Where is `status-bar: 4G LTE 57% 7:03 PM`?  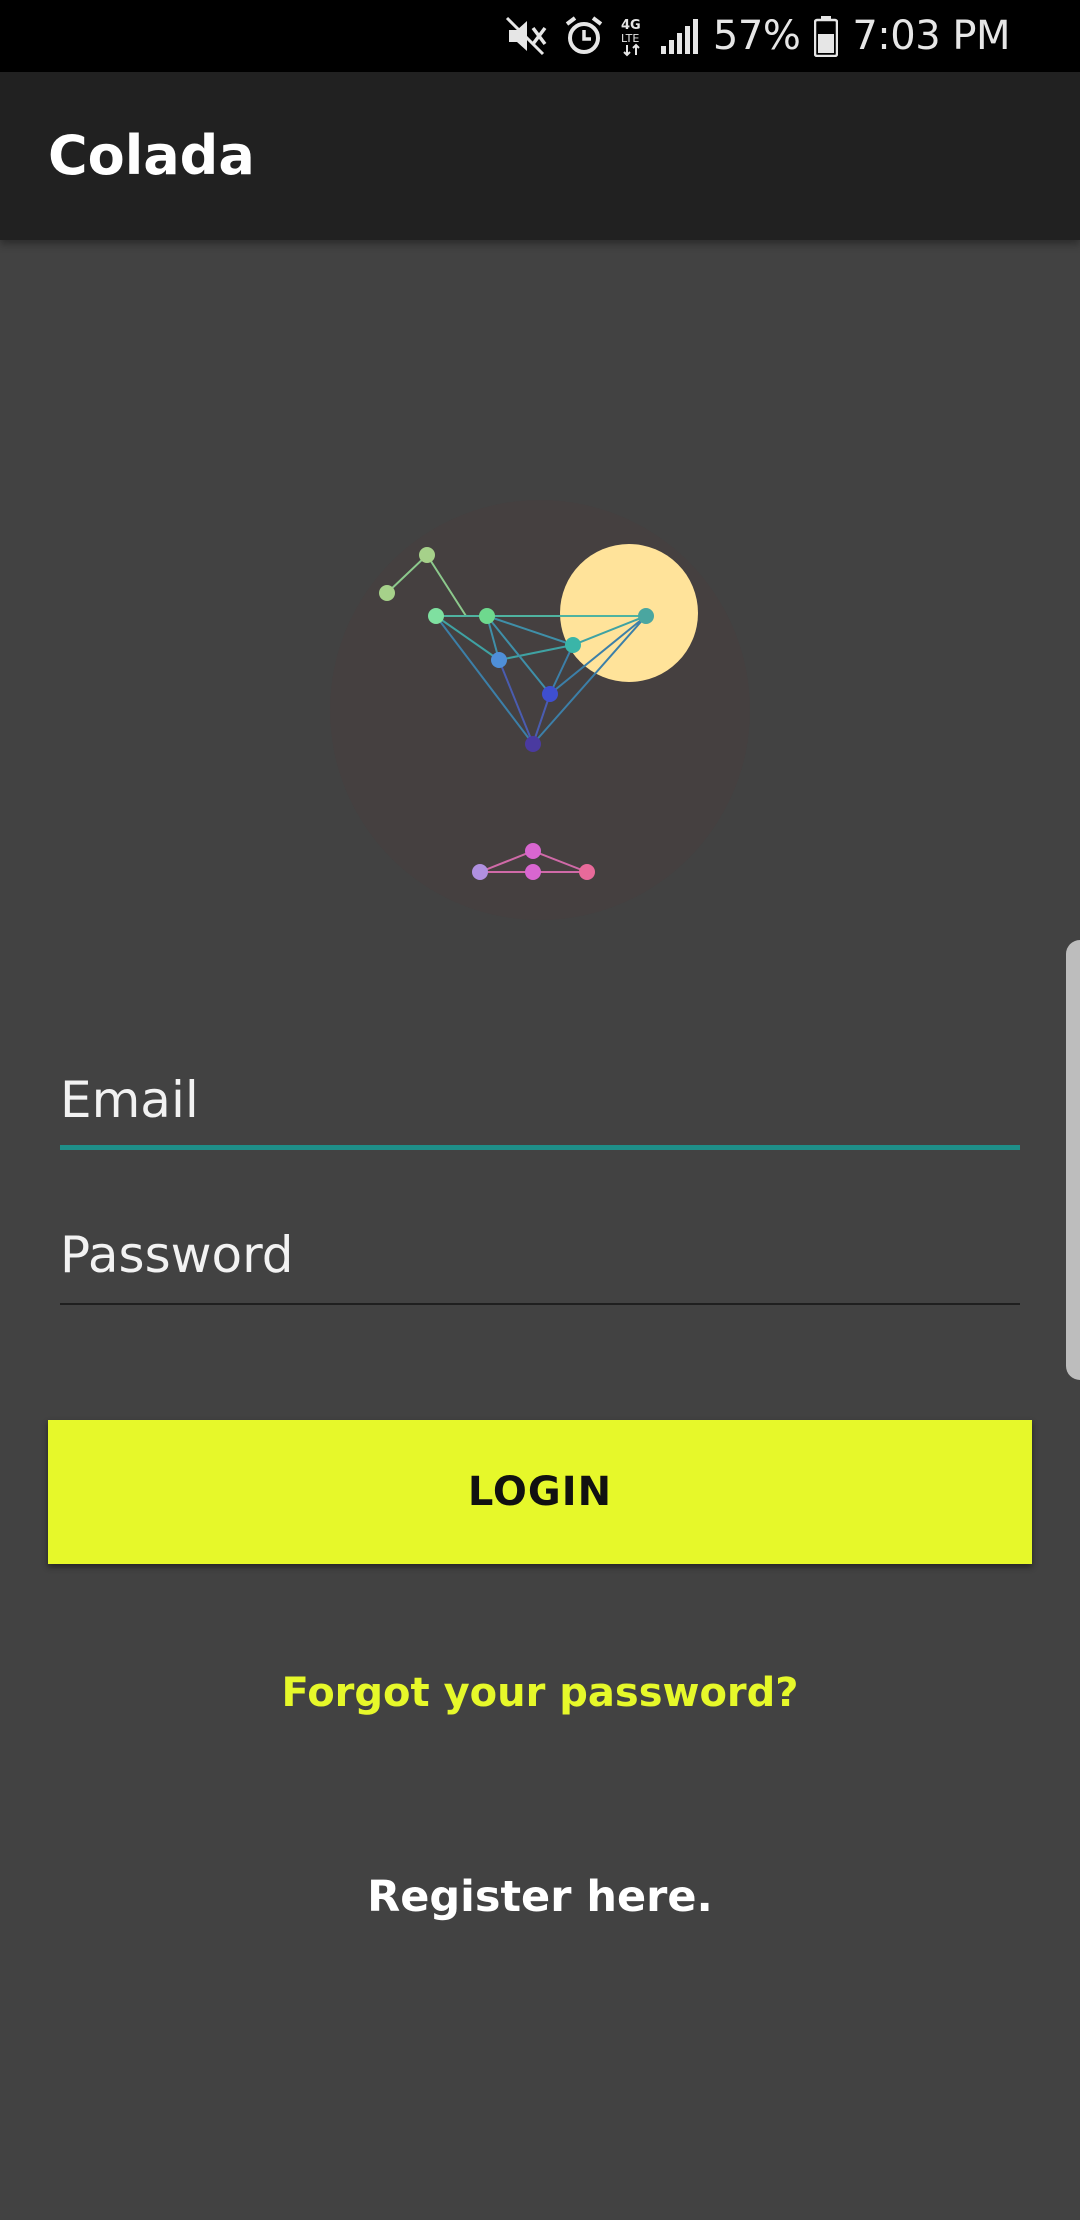 status-bar: 4G LTE 57% 7:03 PM is located at coordinates (540, 36).